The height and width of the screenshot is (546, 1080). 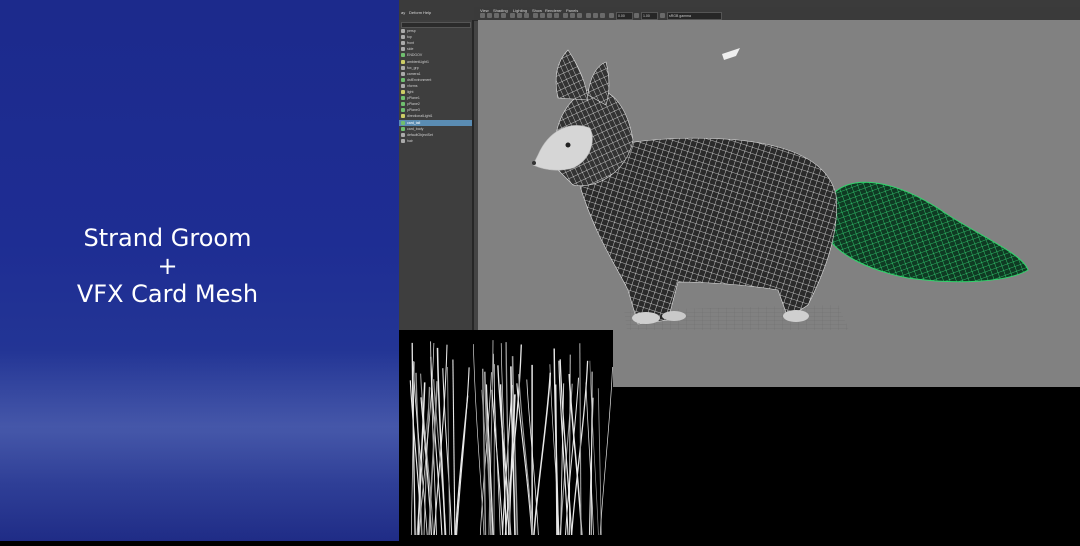 What do you see at coordinates (602, 15) in the screenshot?
I see `xray-joints-icon` at bounding box center [602, 15].